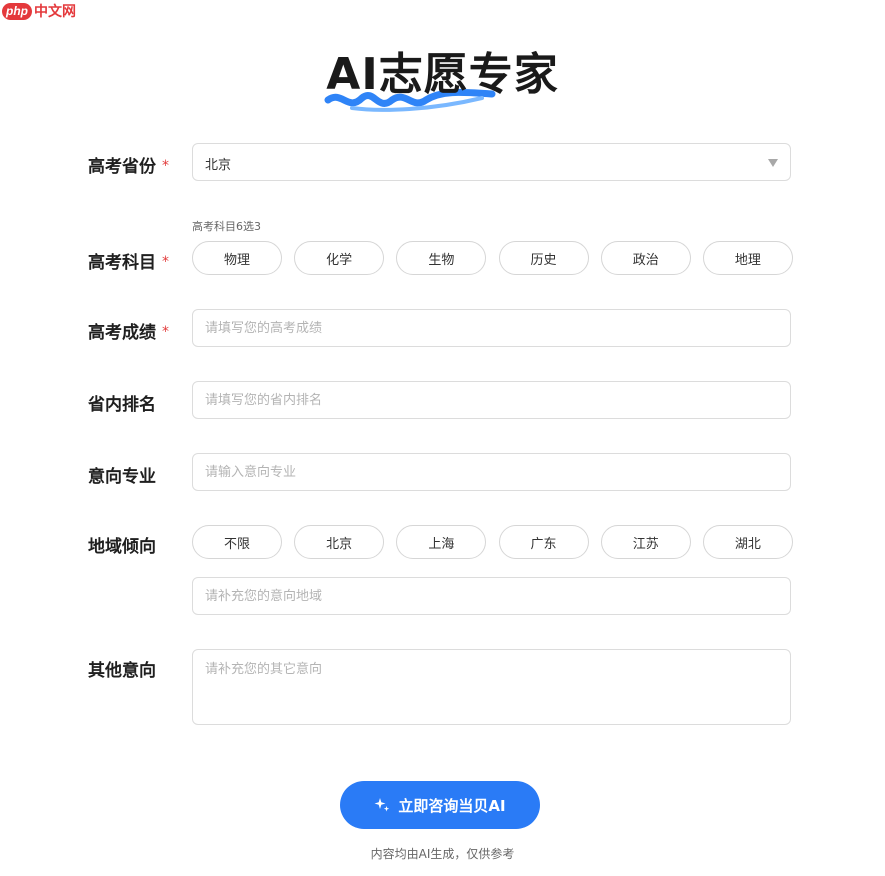  I want to click on region-extra-input, so click(491, 596).